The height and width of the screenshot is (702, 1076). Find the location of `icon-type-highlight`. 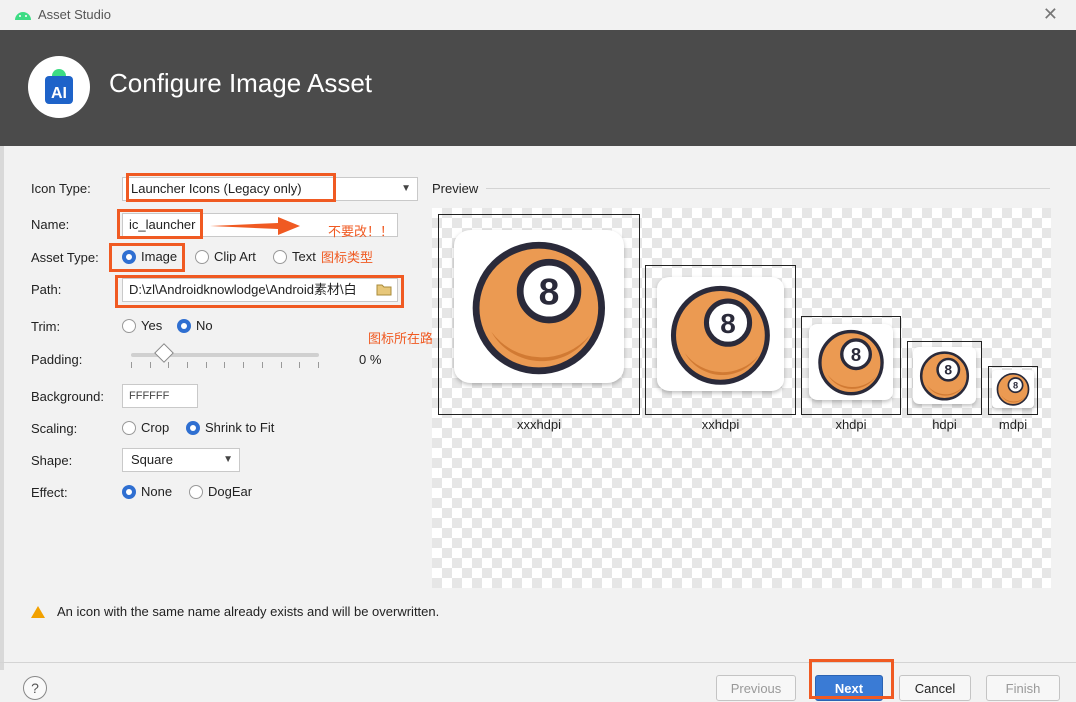

icon-type-highlight is located at coordinates (231, 187).